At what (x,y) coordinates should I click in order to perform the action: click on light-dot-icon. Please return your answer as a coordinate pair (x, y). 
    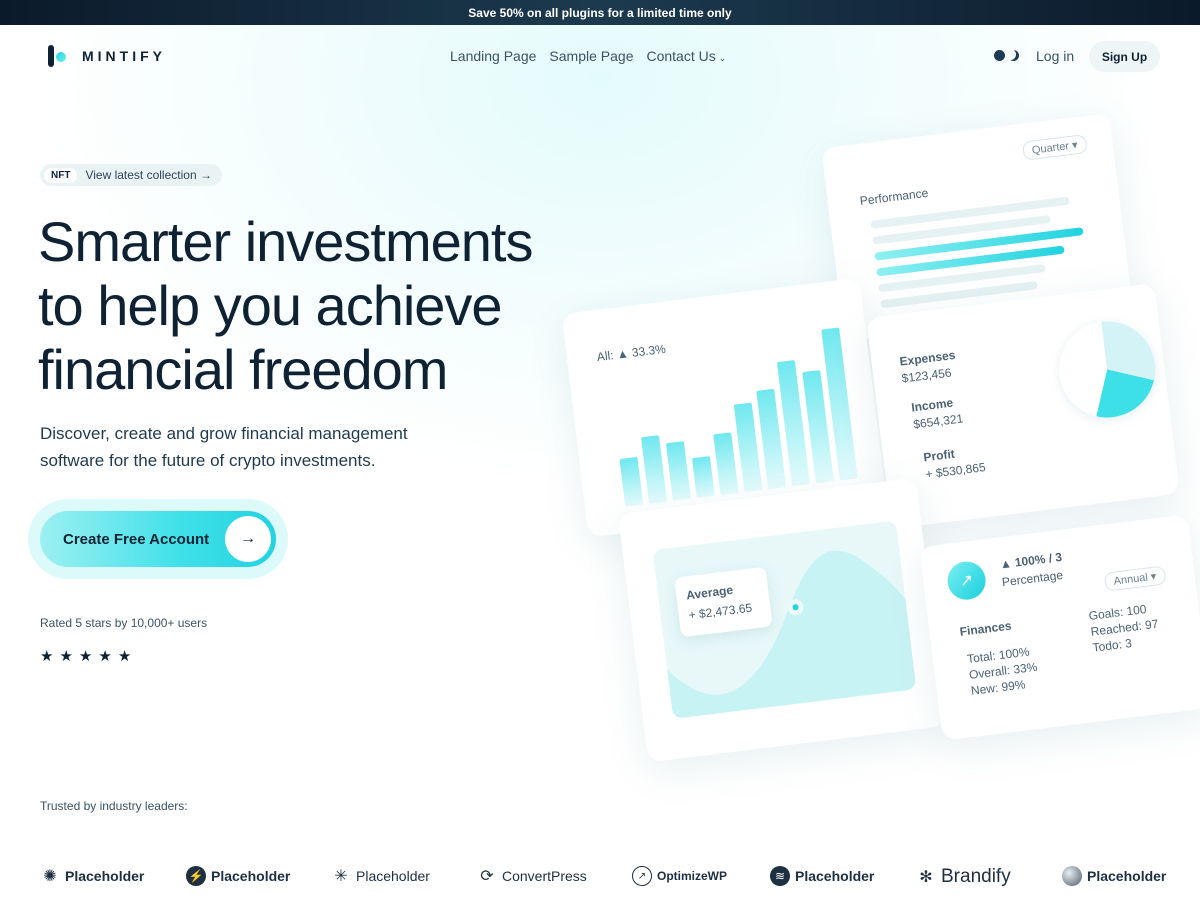
    Looking at the image, I should click on (999, 55).